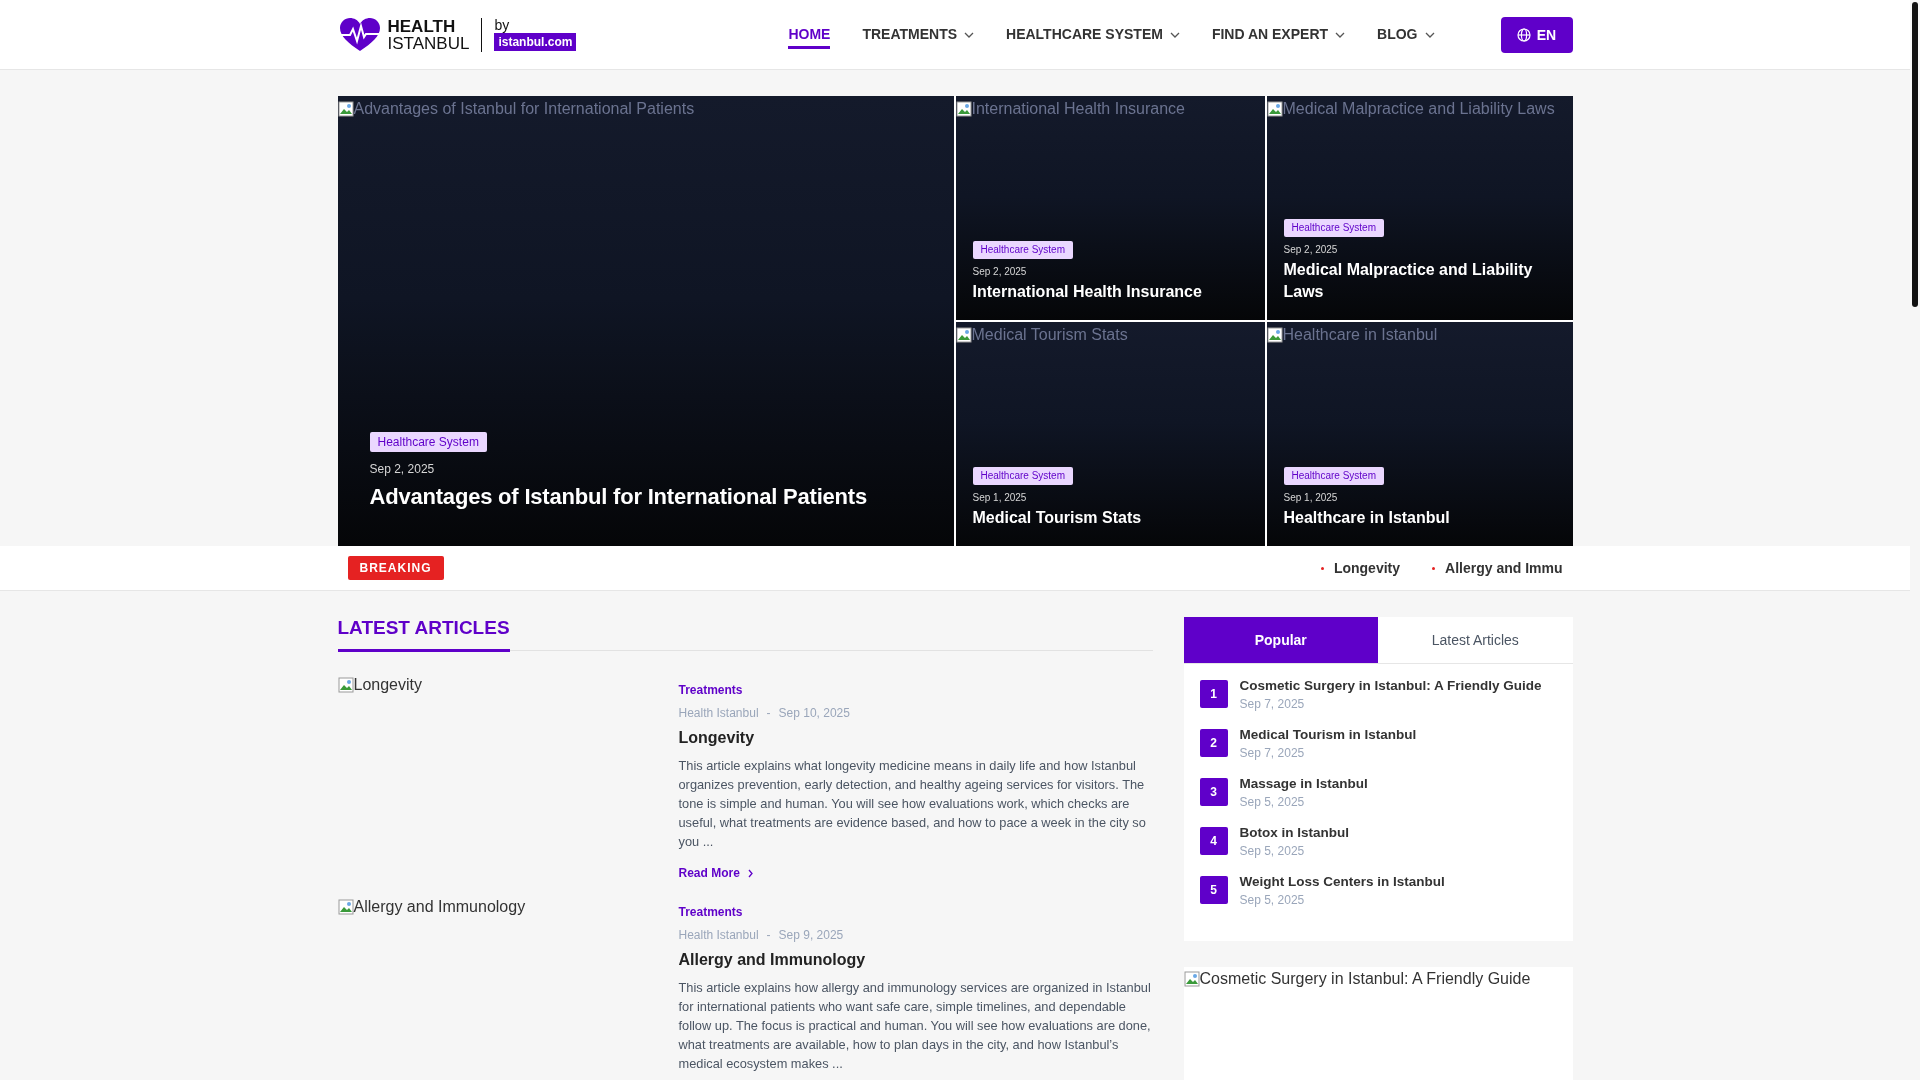 Image resolution: width=1920 pixels, height=1080 pixels. Describe the element at coordinates (1328, 734) in the screenshot. I see `popular-article-link: Medical Tourism in Istanbul` at that location.